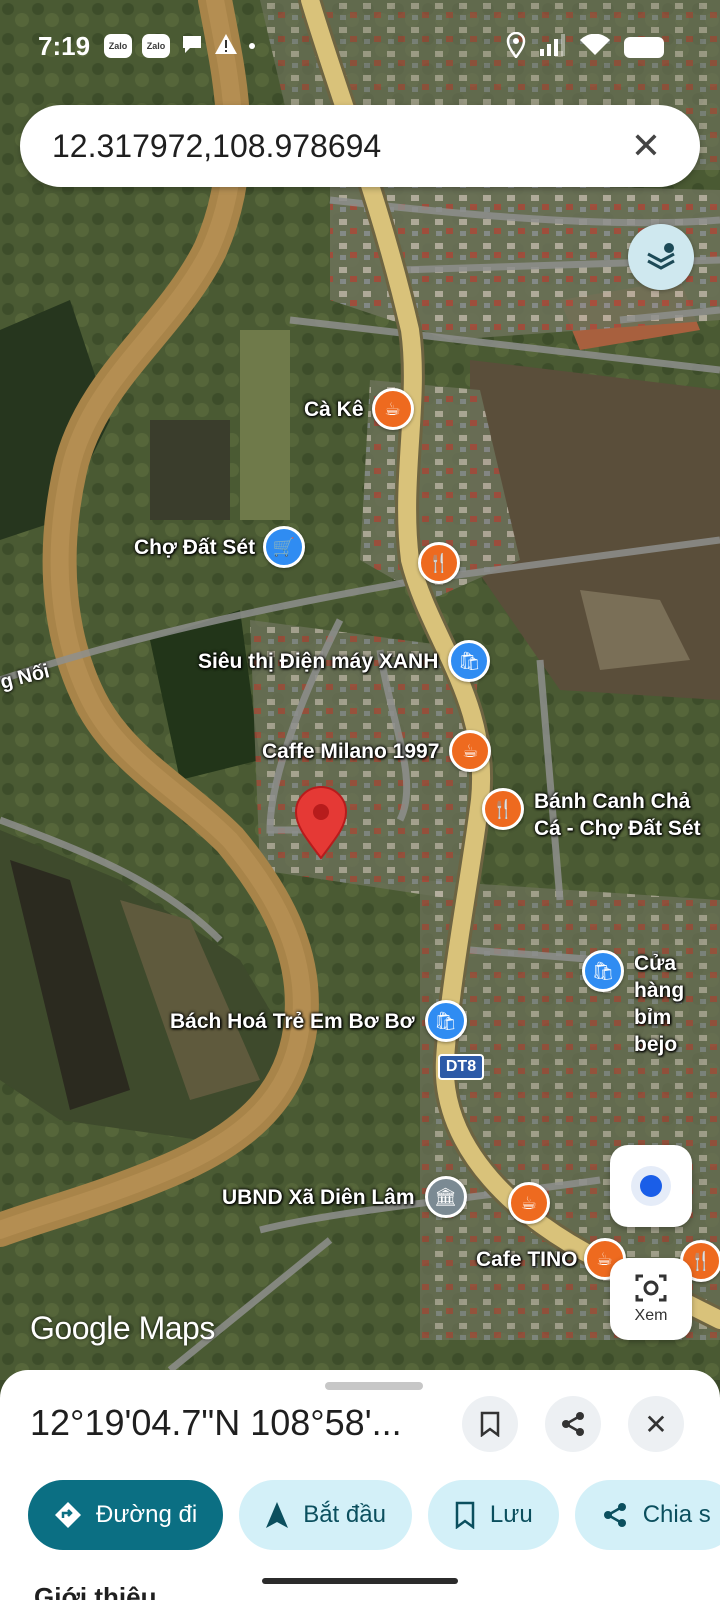  What do you see at coordinates (445, 1197) in the screenshot?
I see `government-building-icon: 🏛` at bounding box center [445, 1197].